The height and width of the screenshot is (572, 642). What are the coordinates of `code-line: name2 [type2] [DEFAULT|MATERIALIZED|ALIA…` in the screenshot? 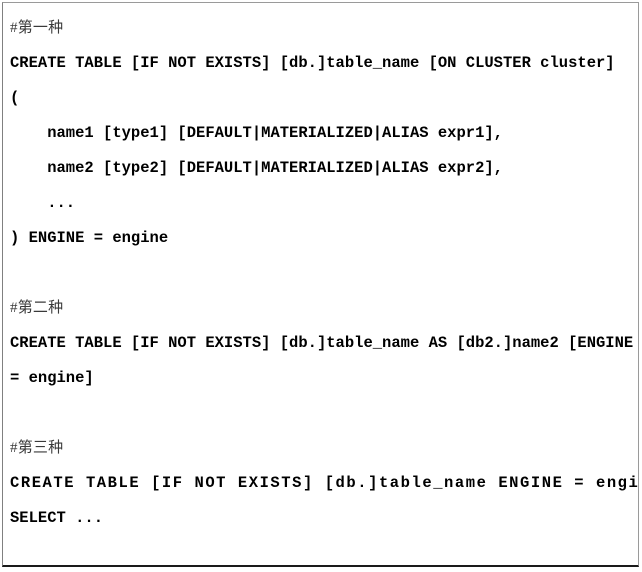 It's located at (256, 168).